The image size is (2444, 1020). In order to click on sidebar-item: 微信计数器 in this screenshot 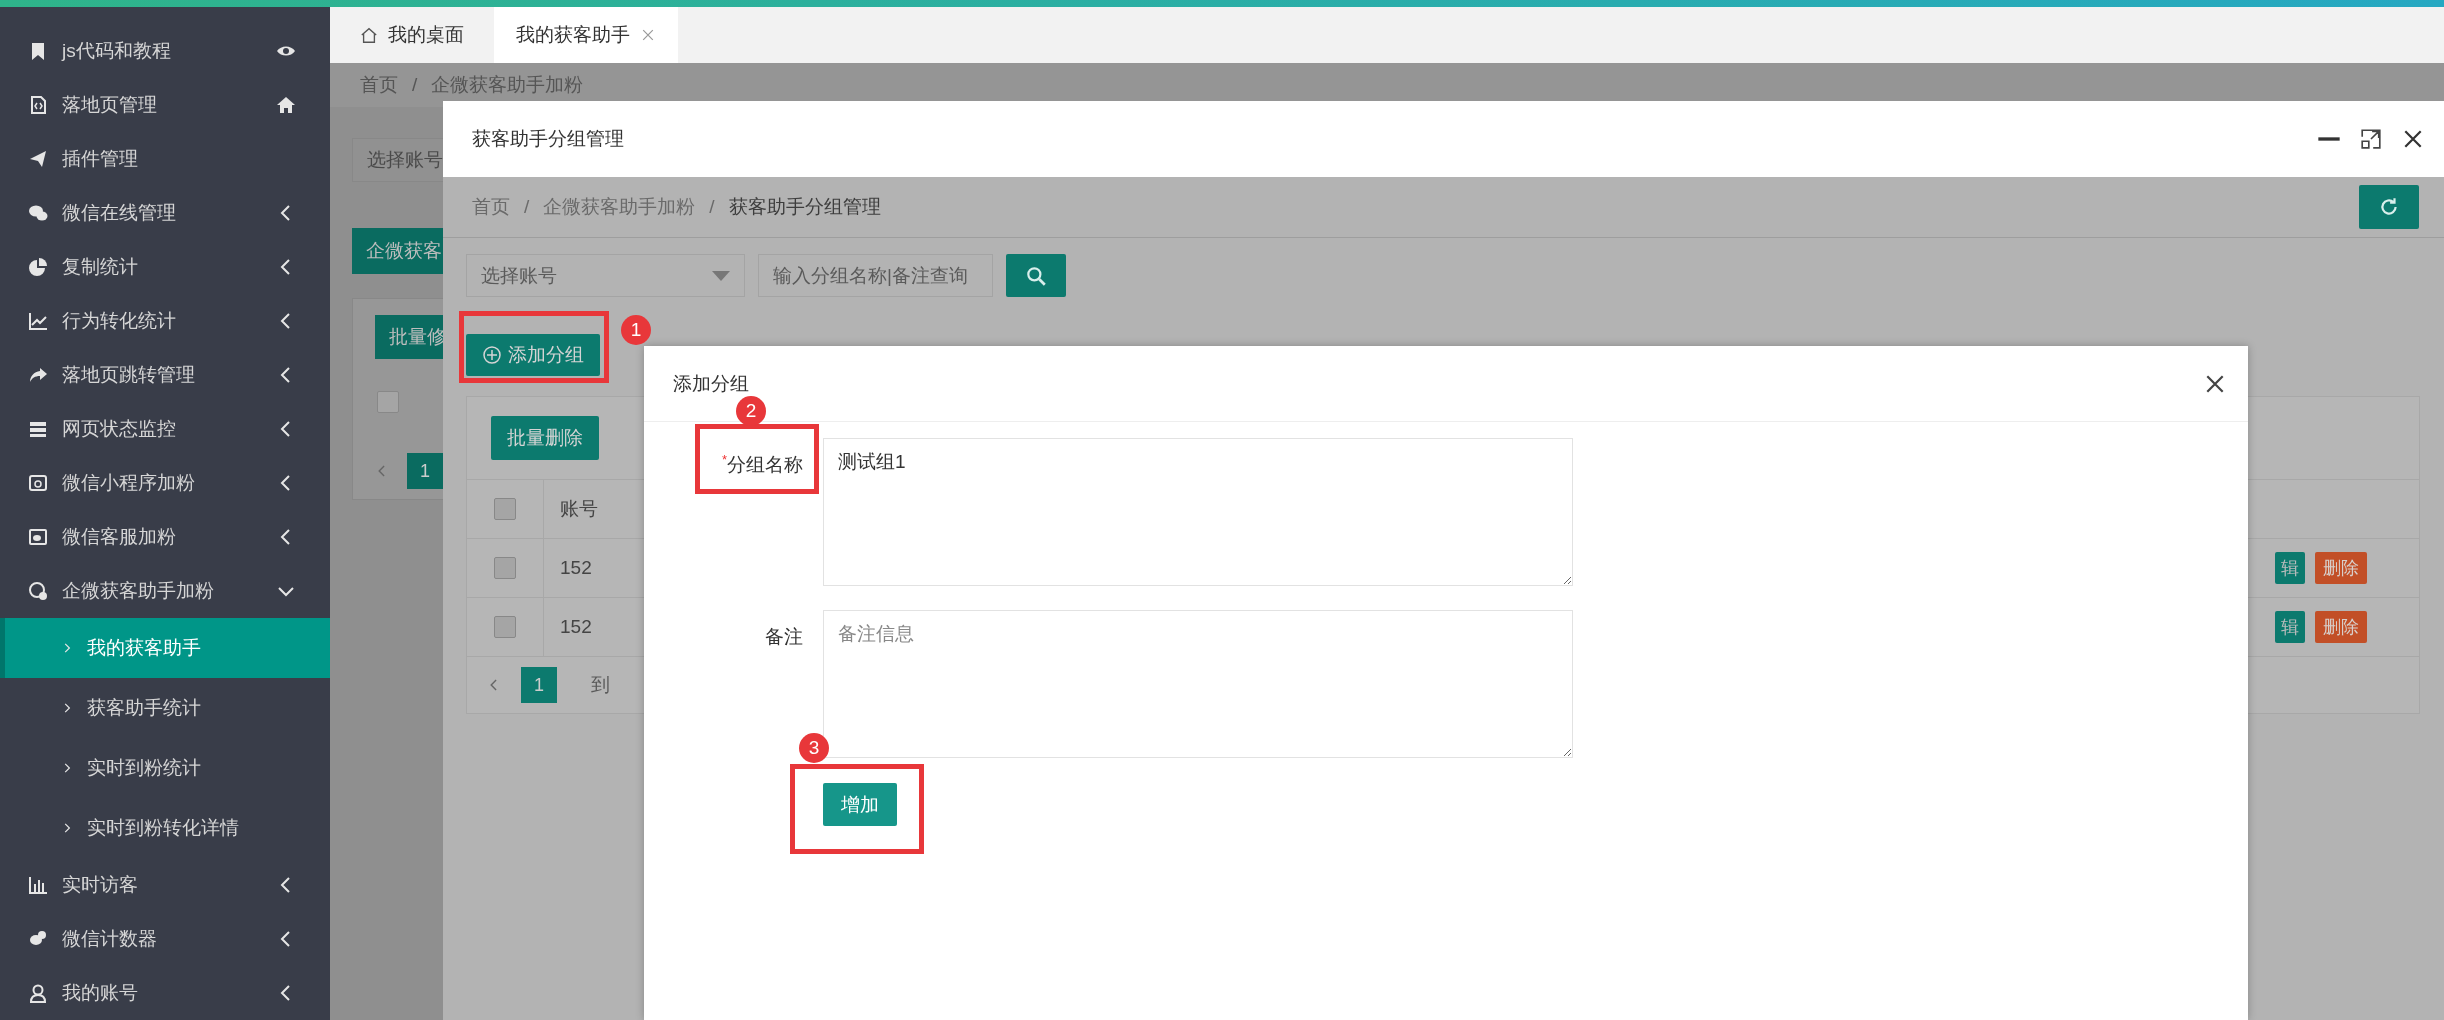, I will do `click(165, 939)`.